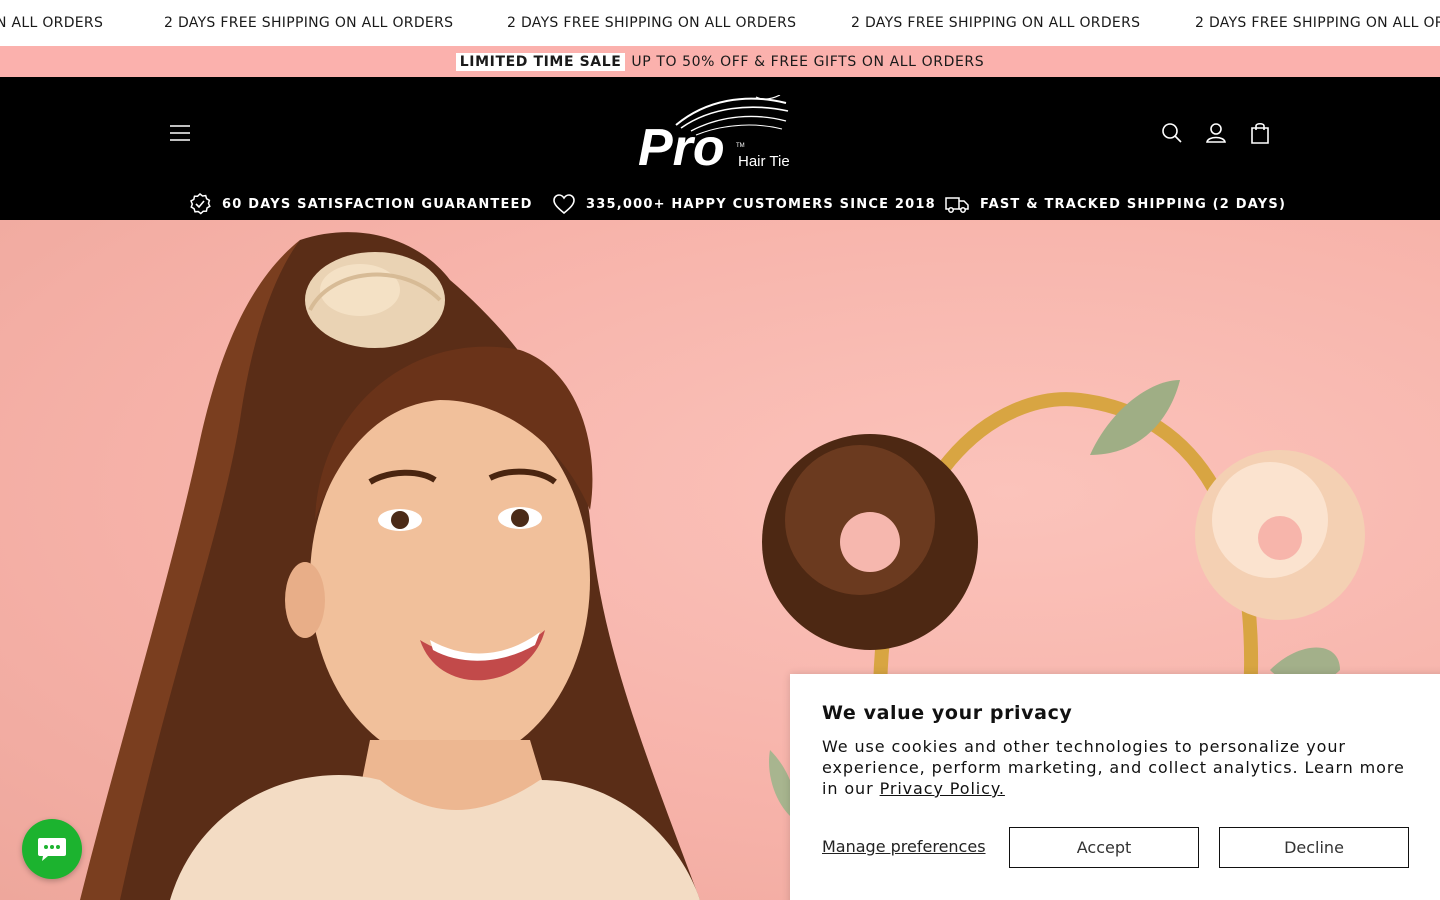 Image resolution: width=1440 pixels, height=900 pixels. What do you see at coordinates (947, 713) in the screenshot?
I see `cookie-title: We value your privacy` at bounding box center [947, 713].